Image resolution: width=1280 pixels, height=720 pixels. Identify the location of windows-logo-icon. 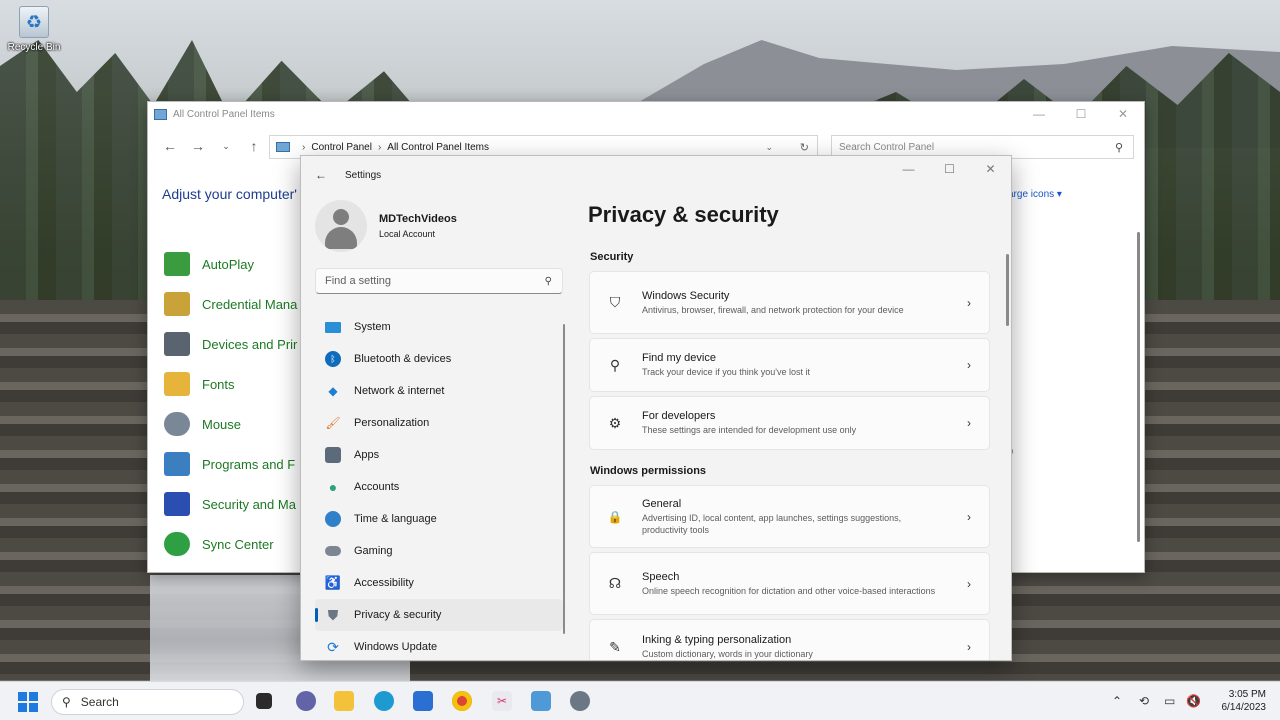
(33, 696).